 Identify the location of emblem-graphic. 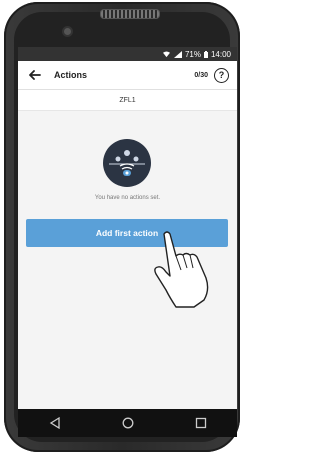
(127, 163).